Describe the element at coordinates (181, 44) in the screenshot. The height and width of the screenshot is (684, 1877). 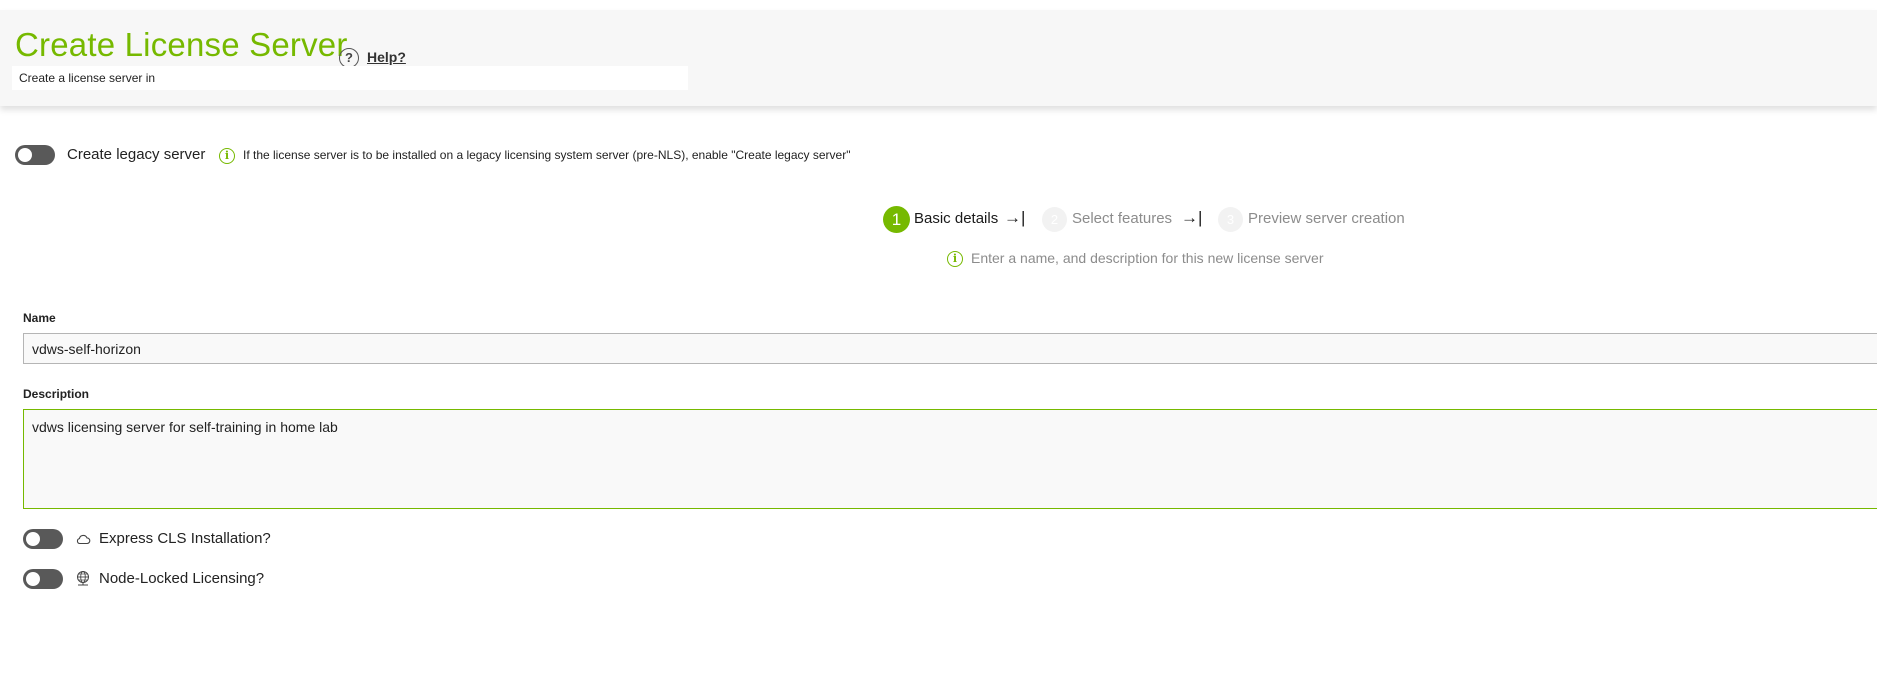
I see `page-title: Create License Server` at that location.